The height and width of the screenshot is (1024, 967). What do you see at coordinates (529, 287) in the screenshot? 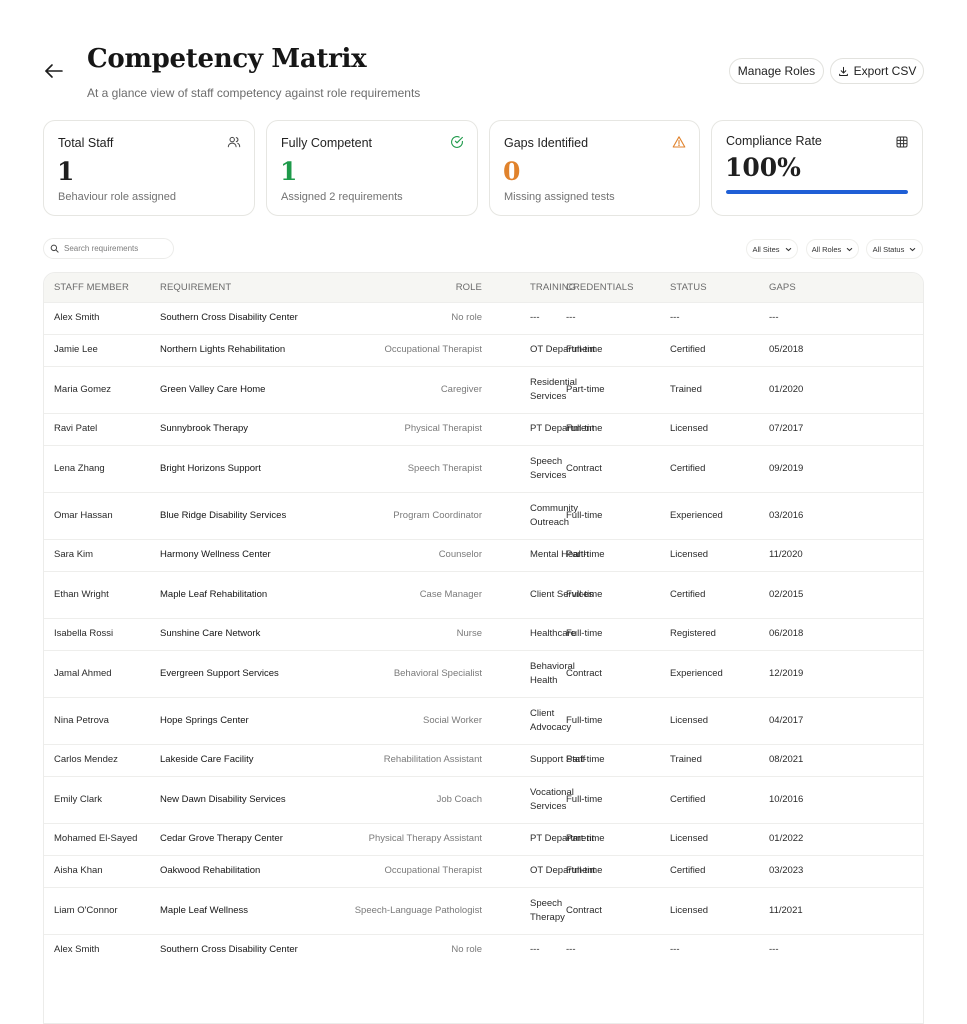
I see `column-header-training: TRAINING` at bounding box center [529, 287].